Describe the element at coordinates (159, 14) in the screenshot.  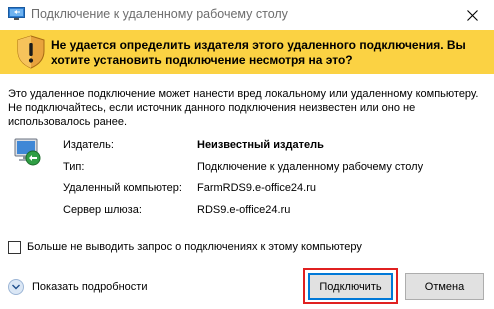
I see `window-title: Подключение к удаленному рабочему столу` at that location.